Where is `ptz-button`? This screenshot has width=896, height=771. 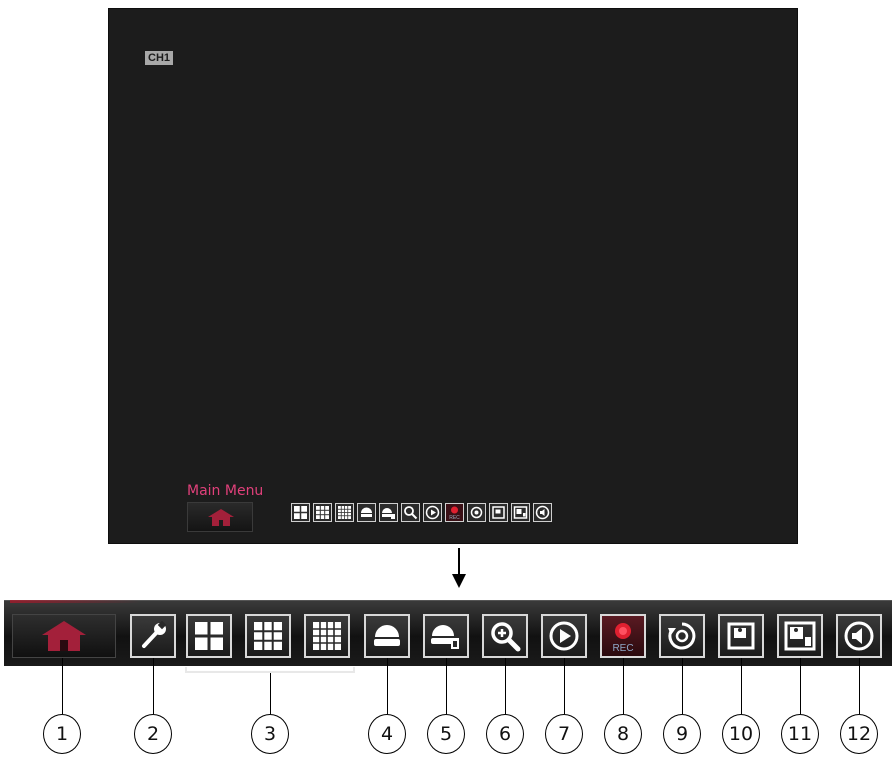 ptz-button is located at coordinates (387, 636).